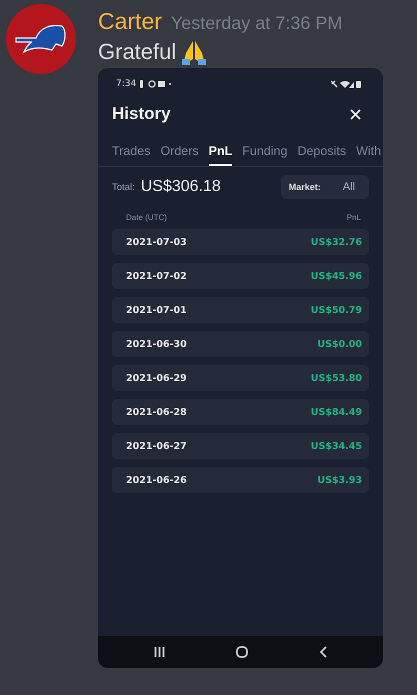 This screenshot has height=695, width=417. What do you see at coordinates (179, 155) in the screenshot?
I see `tab: Orders` at bounding box center [179, 155].